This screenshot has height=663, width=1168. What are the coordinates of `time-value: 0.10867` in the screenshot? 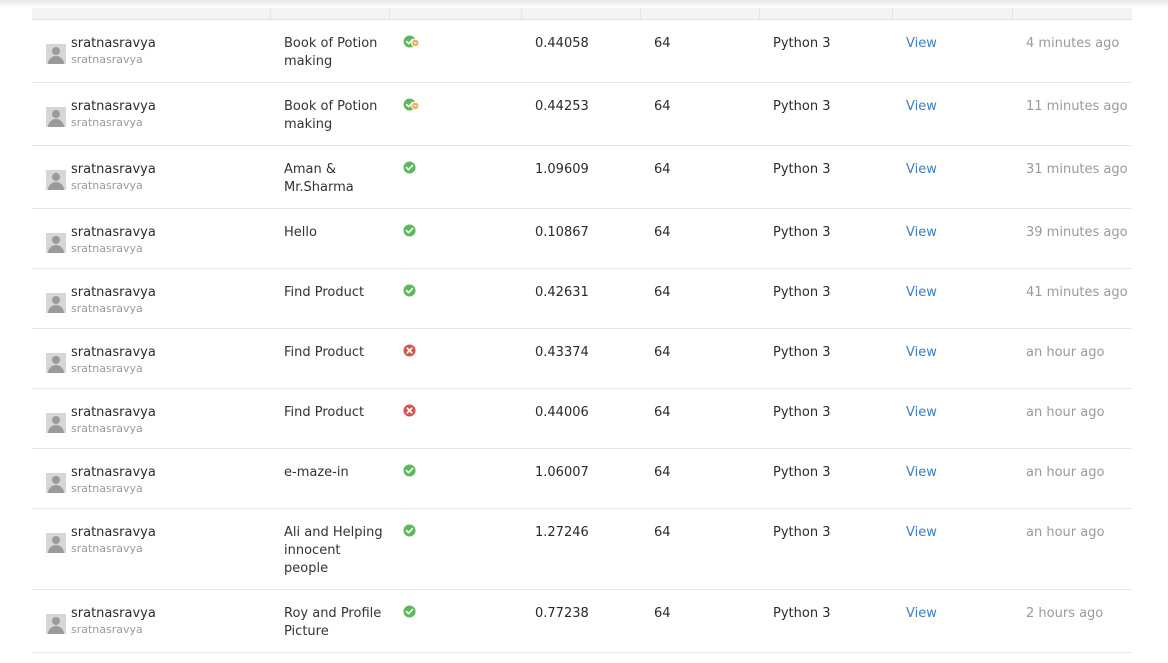 It's located at (562, 232).